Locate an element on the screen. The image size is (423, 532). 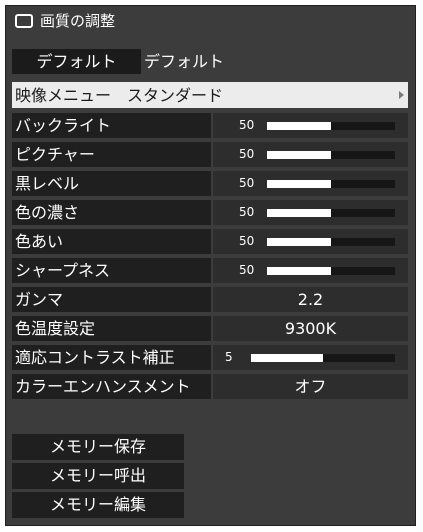
setting-row-tint: 色あい 50 is located at coordinates (210, 241).